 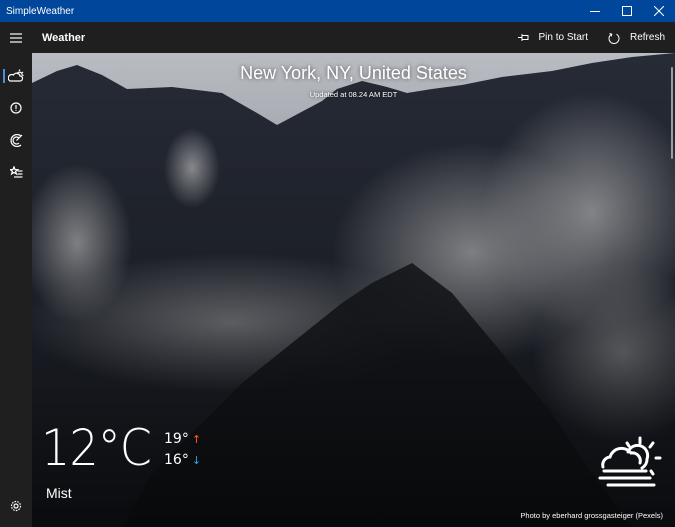 I want to click on close-button, so click(x=659, y=11).